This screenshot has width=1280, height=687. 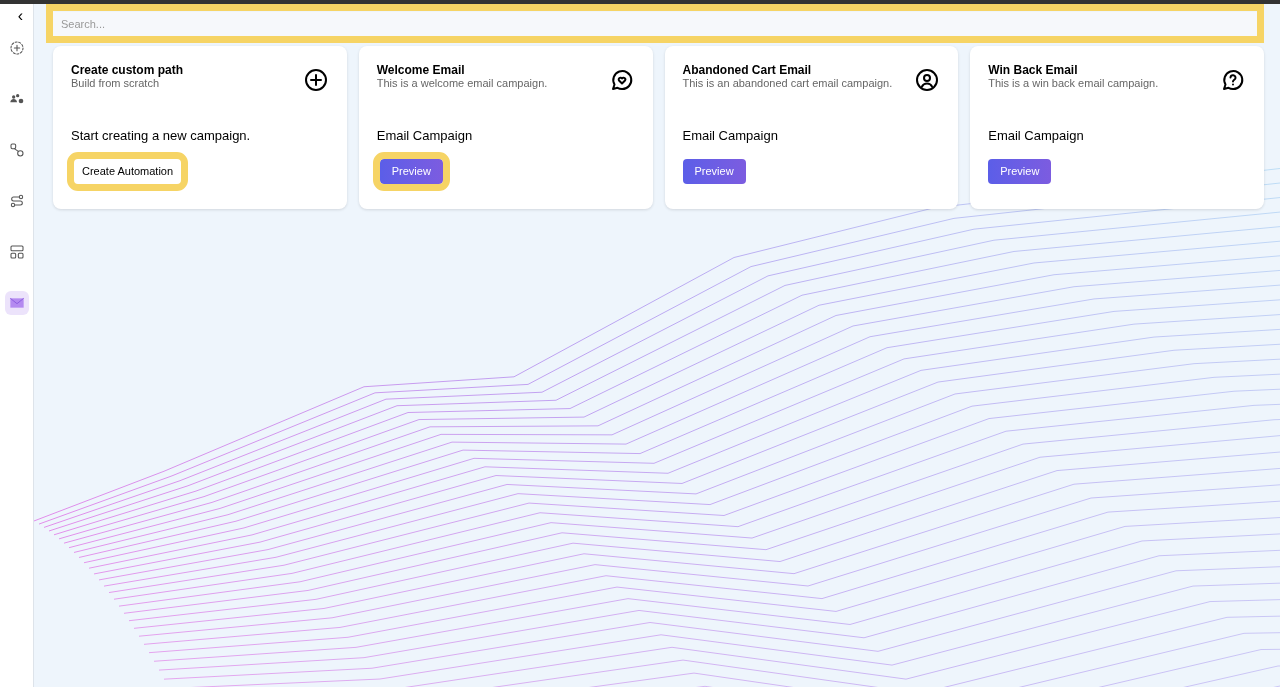 I want to click on heart-chat-icon, so click(x=621, y=80).